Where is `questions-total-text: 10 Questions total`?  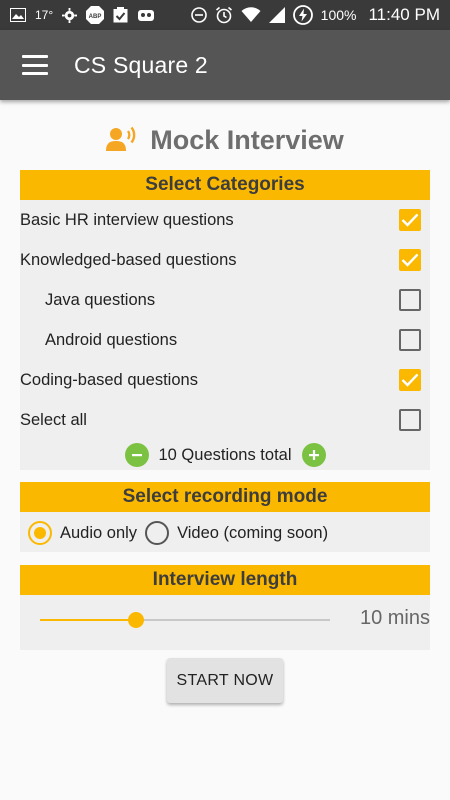
questions-total-text: 10 Questions total is located at coordinates (225, 454).